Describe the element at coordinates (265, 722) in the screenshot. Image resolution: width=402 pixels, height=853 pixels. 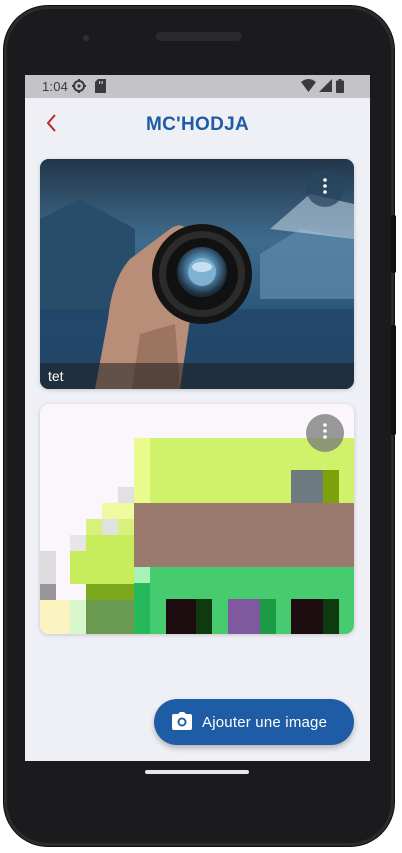
I see `add-image-label: Ajouter une image` at that location.